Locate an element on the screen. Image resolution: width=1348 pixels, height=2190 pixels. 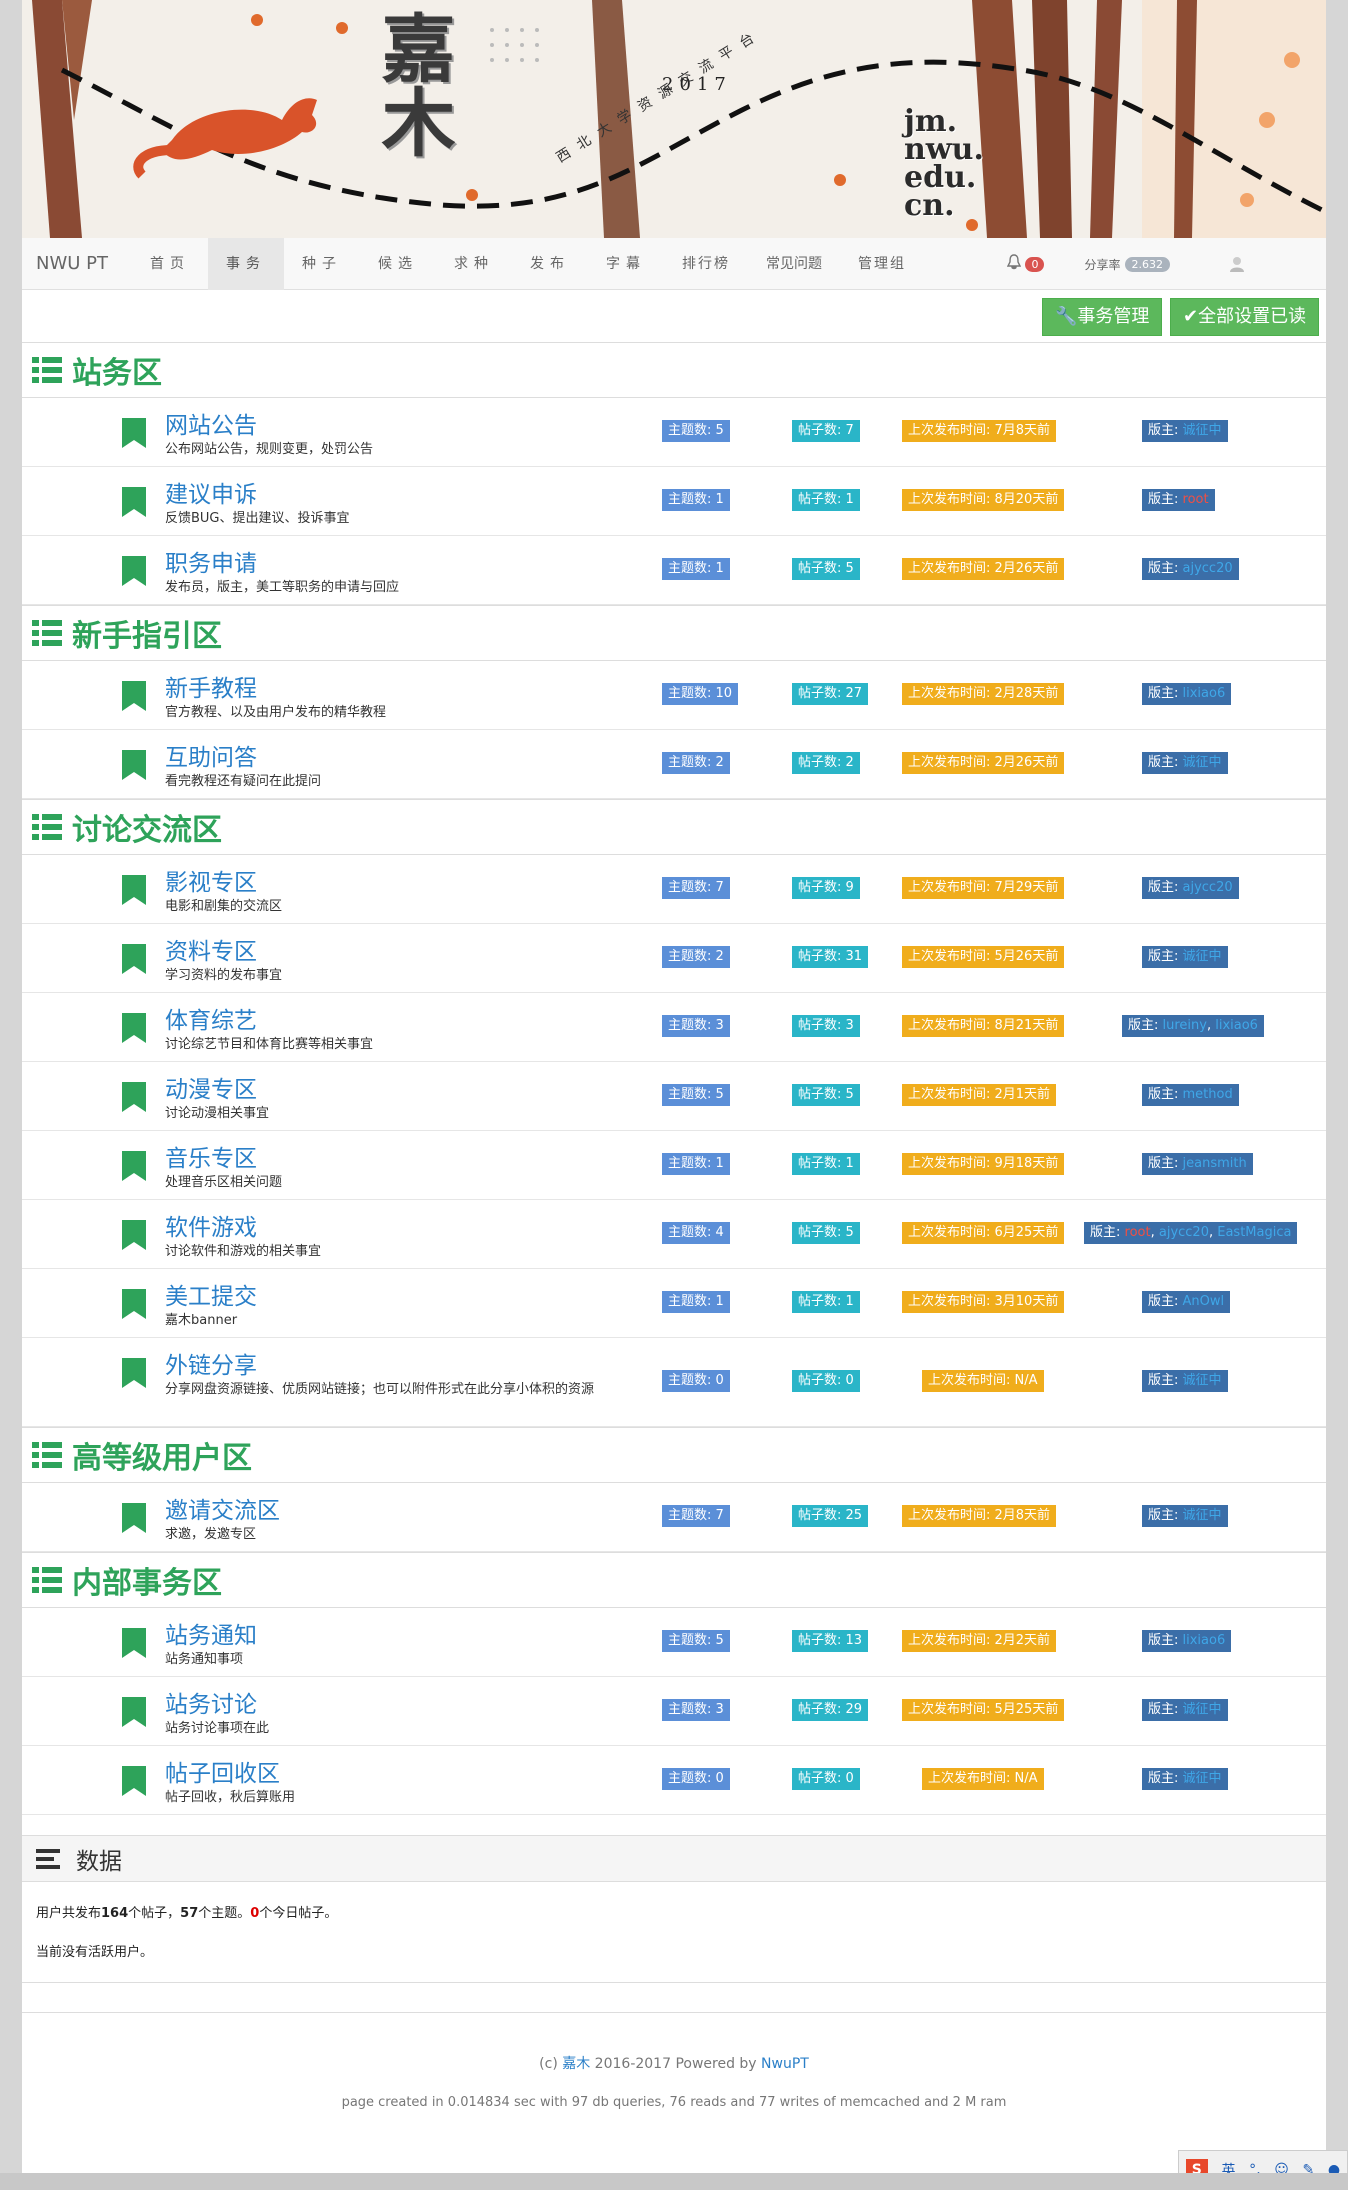
moderator-link: jeansmith is located at coordinates (1215, 1163).